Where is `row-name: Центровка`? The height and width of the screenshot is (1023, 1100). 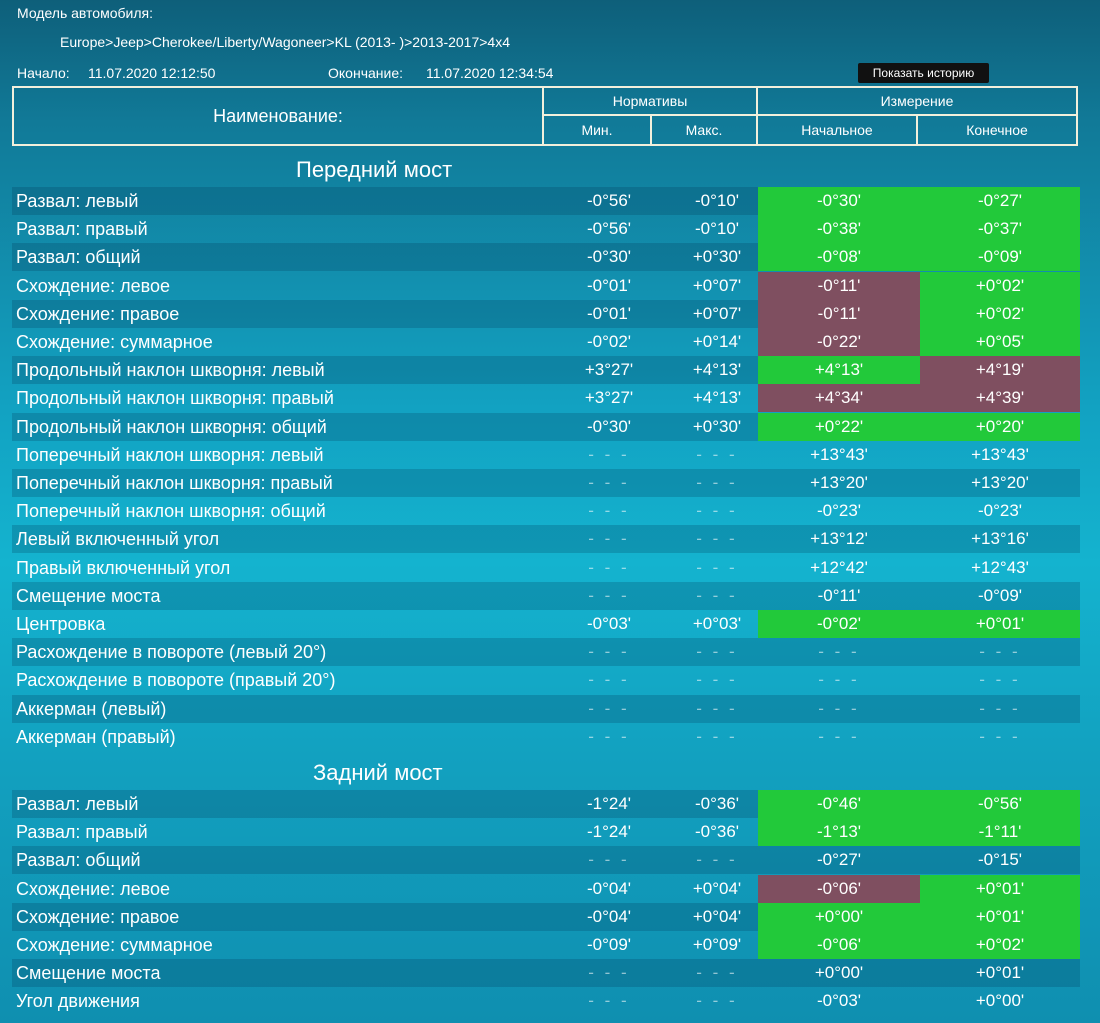 row-name: Центровка is located at coordinates (61, 624).